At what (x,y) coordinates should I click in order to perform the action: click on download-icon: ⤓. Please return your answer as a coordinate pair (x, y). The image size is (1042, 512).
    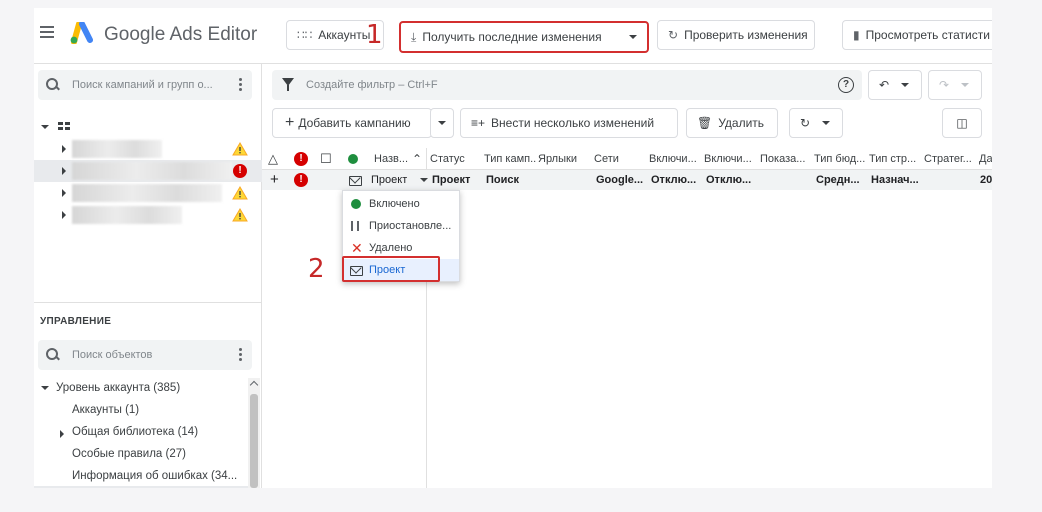
    Looking at the image, I should click on (414, 36).